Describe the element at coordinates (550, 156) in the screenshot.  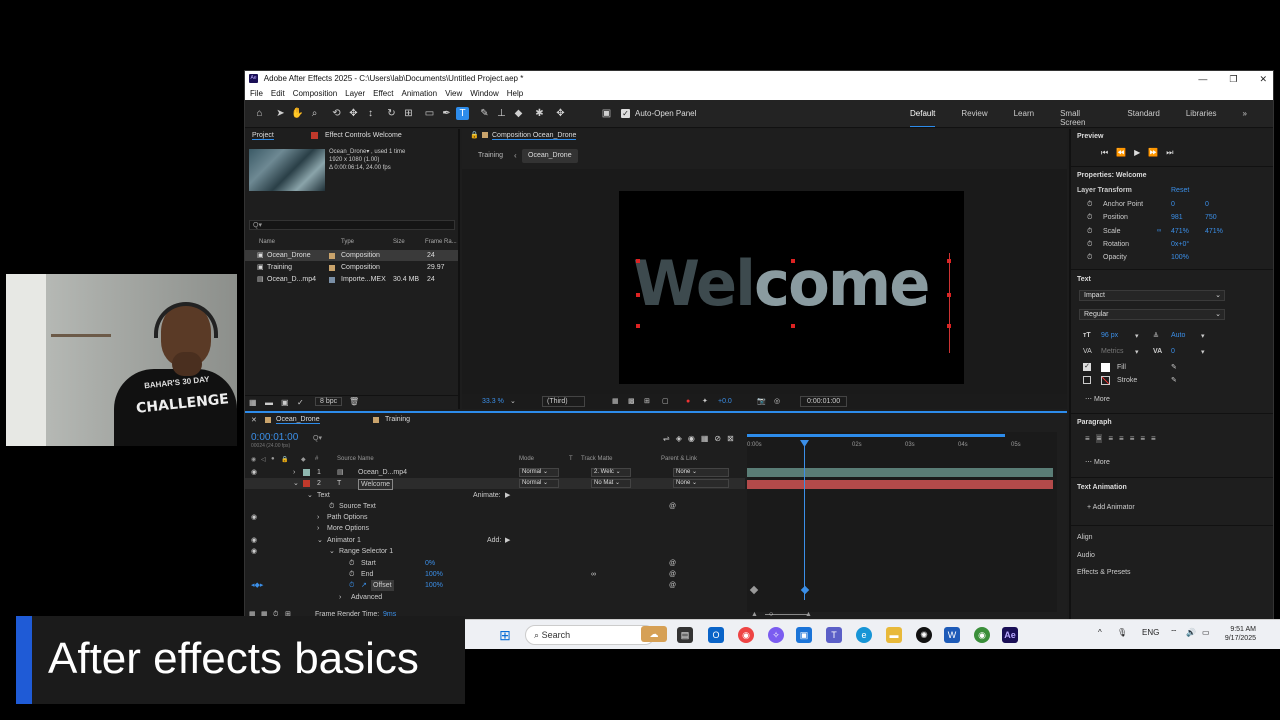
I see `breadcrumb-ocean-drone: Ocean_Drone` at that location.